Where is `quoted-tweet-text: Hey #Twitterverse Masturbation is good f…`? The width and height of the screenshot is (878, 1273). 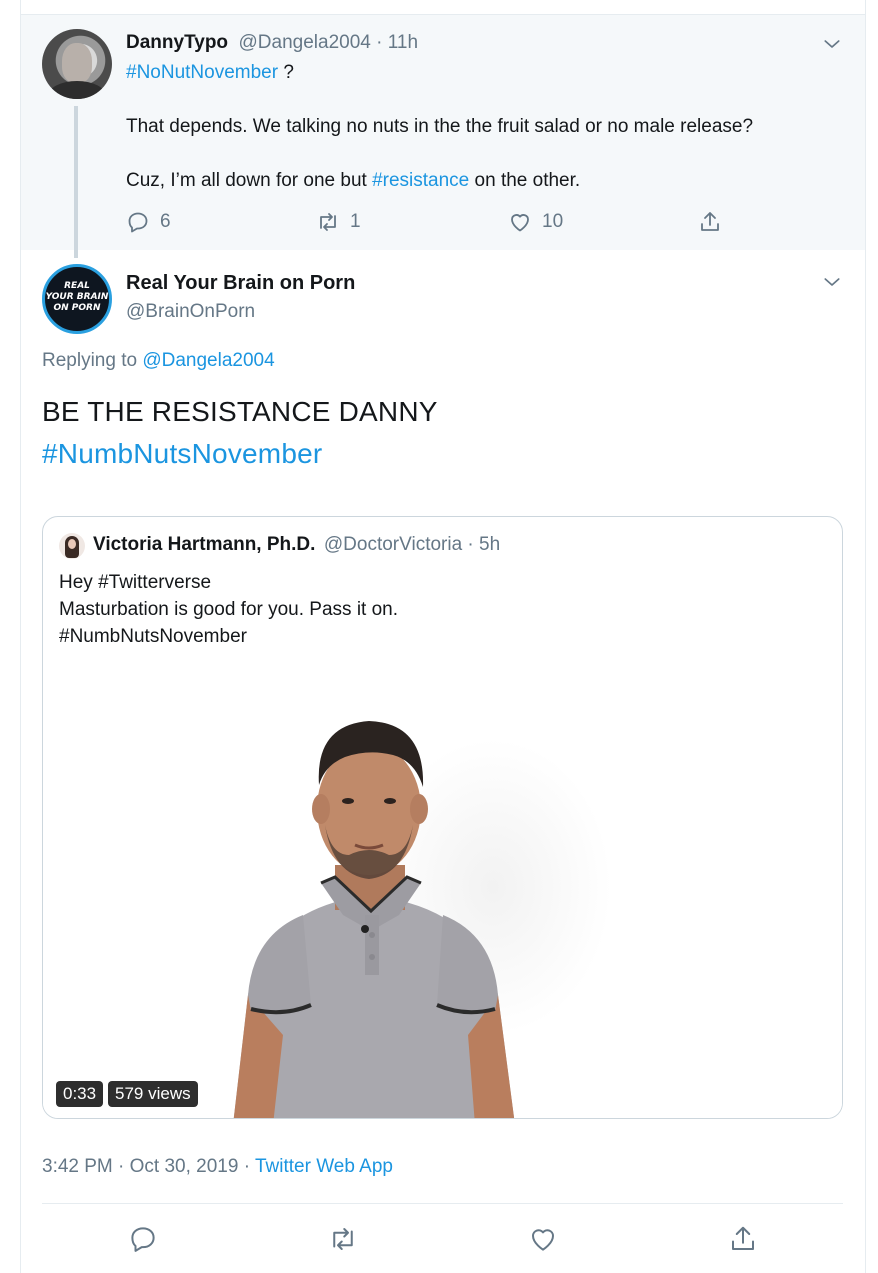 quoted-tweet-text: Hey #Twitterverse Masturbation is good f… is located at coordinates (228, 609).